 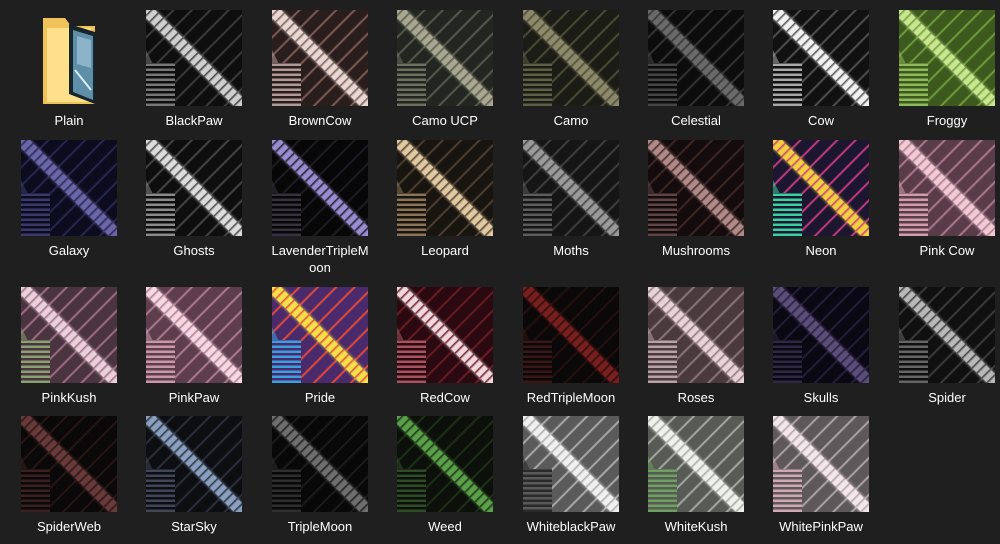 I want to click on file-item-froggy: Froggy, so click(x=943, y=69).